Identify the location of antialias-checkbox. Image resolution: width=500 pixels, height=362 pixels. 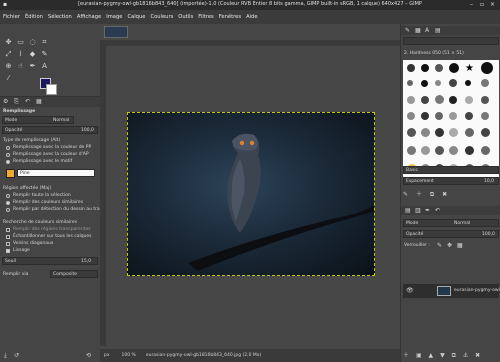
(8, 251).